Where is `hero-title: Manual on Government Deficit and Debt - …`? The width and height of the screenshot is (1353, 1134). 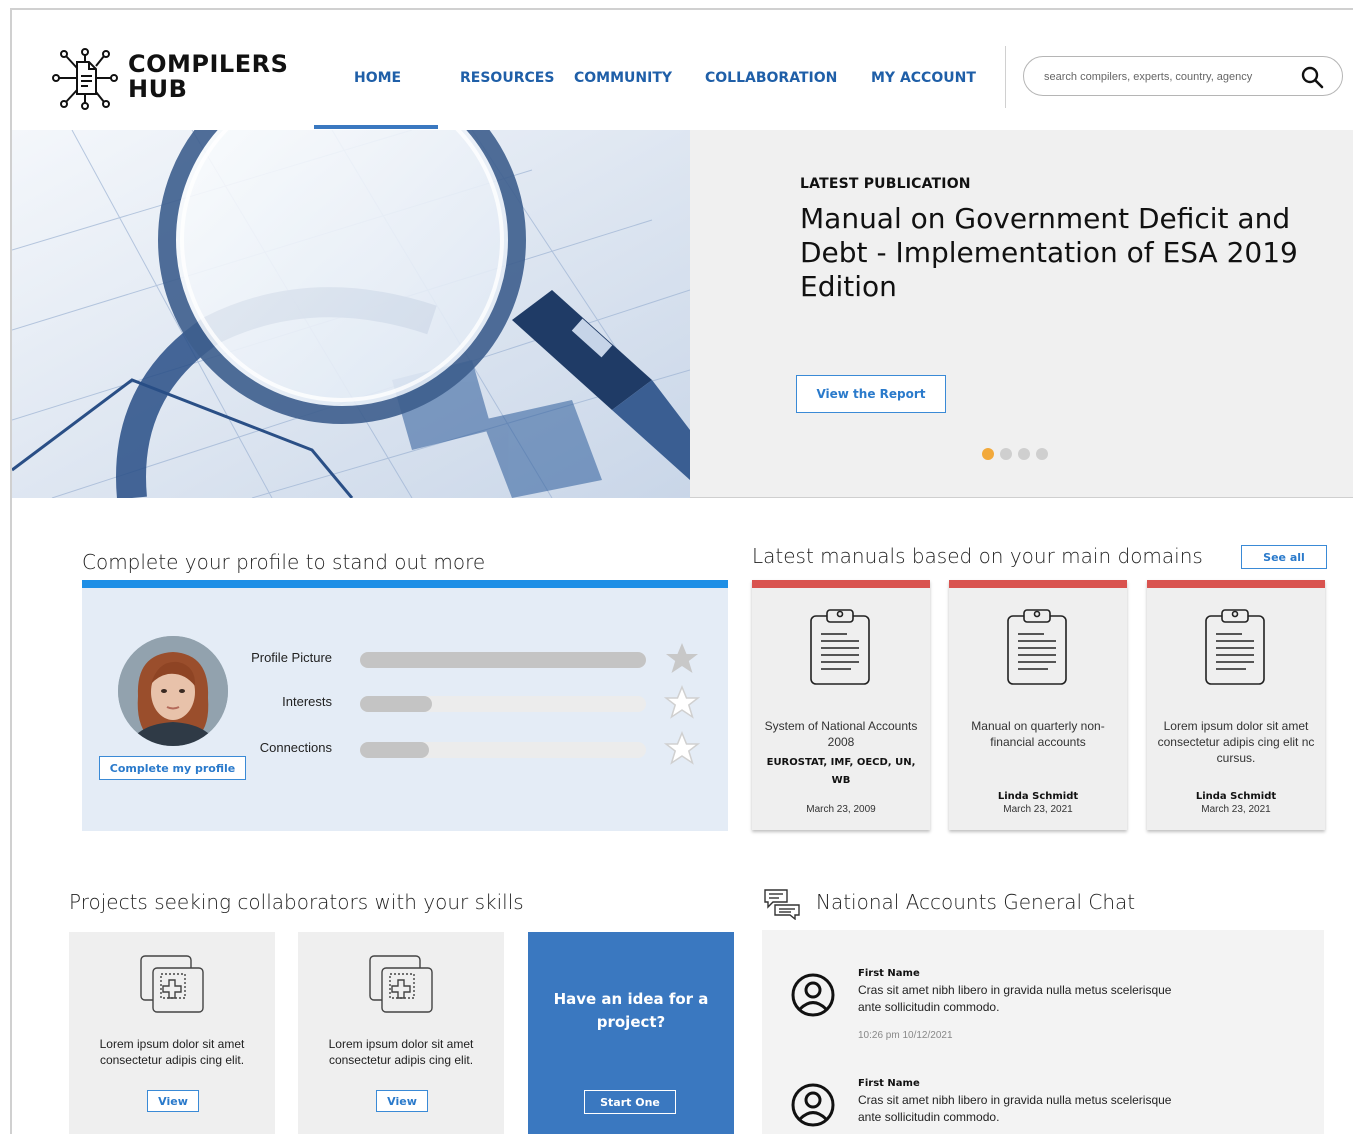
hero-title: Manual on Government Deficit and Debt - … is located at coordinates (1060, 253).